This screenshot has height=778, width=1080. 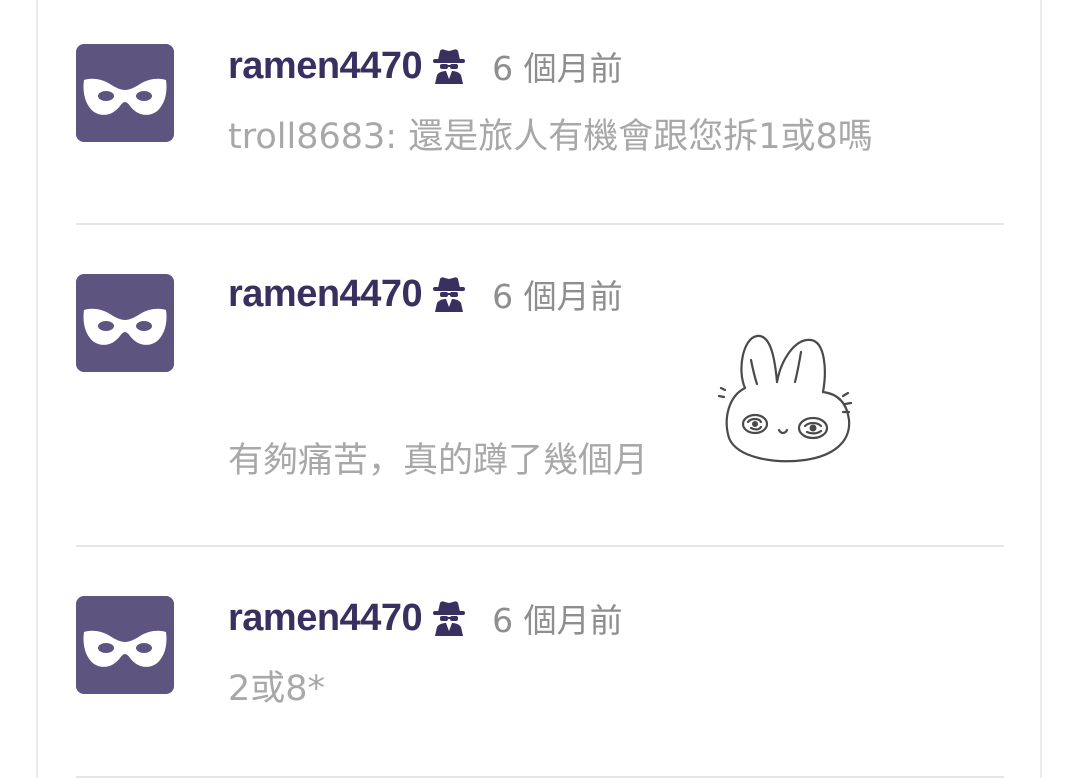 I want to click on timestamp: 6 個月前, so click(x=557, y=620).